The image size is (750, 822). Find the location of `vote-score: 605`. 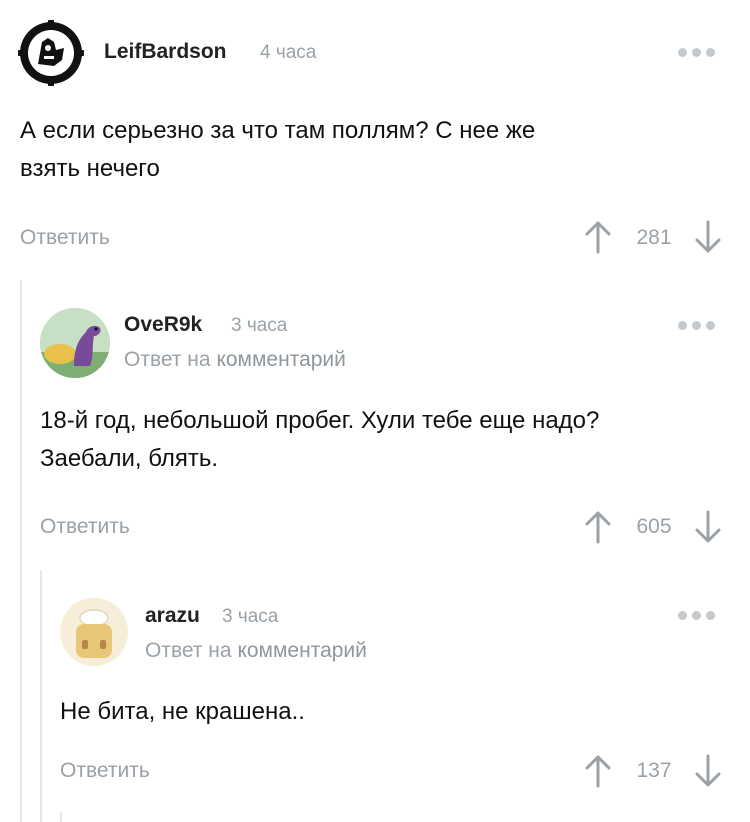

vote-score: 605 is located at coordinates (654, 526).